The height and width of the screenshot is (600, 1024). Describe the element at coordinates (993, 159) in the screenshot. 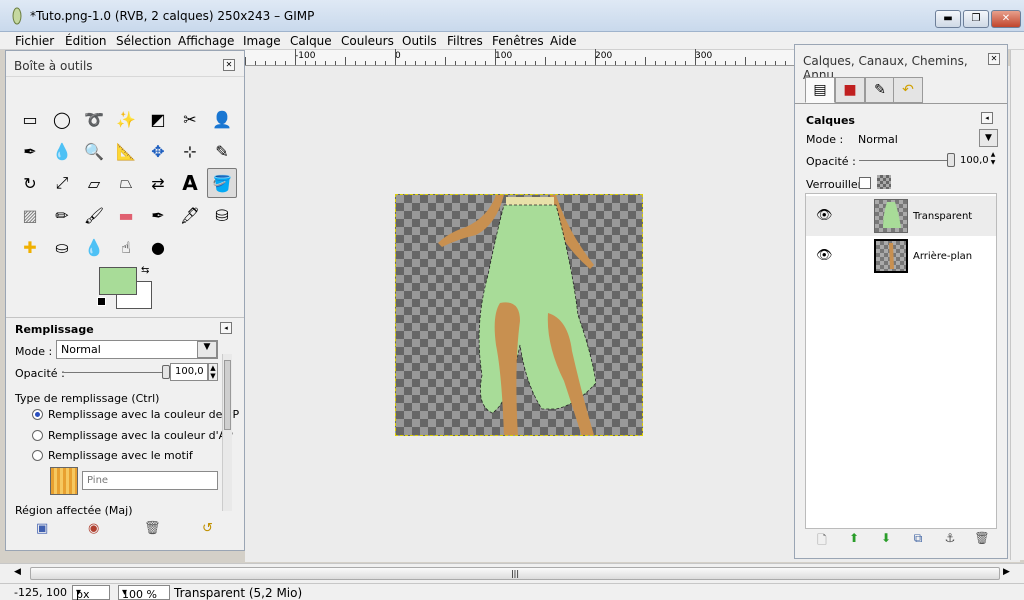

I see `layers-opacity-spin-icon: ▲ ▼` at that location.